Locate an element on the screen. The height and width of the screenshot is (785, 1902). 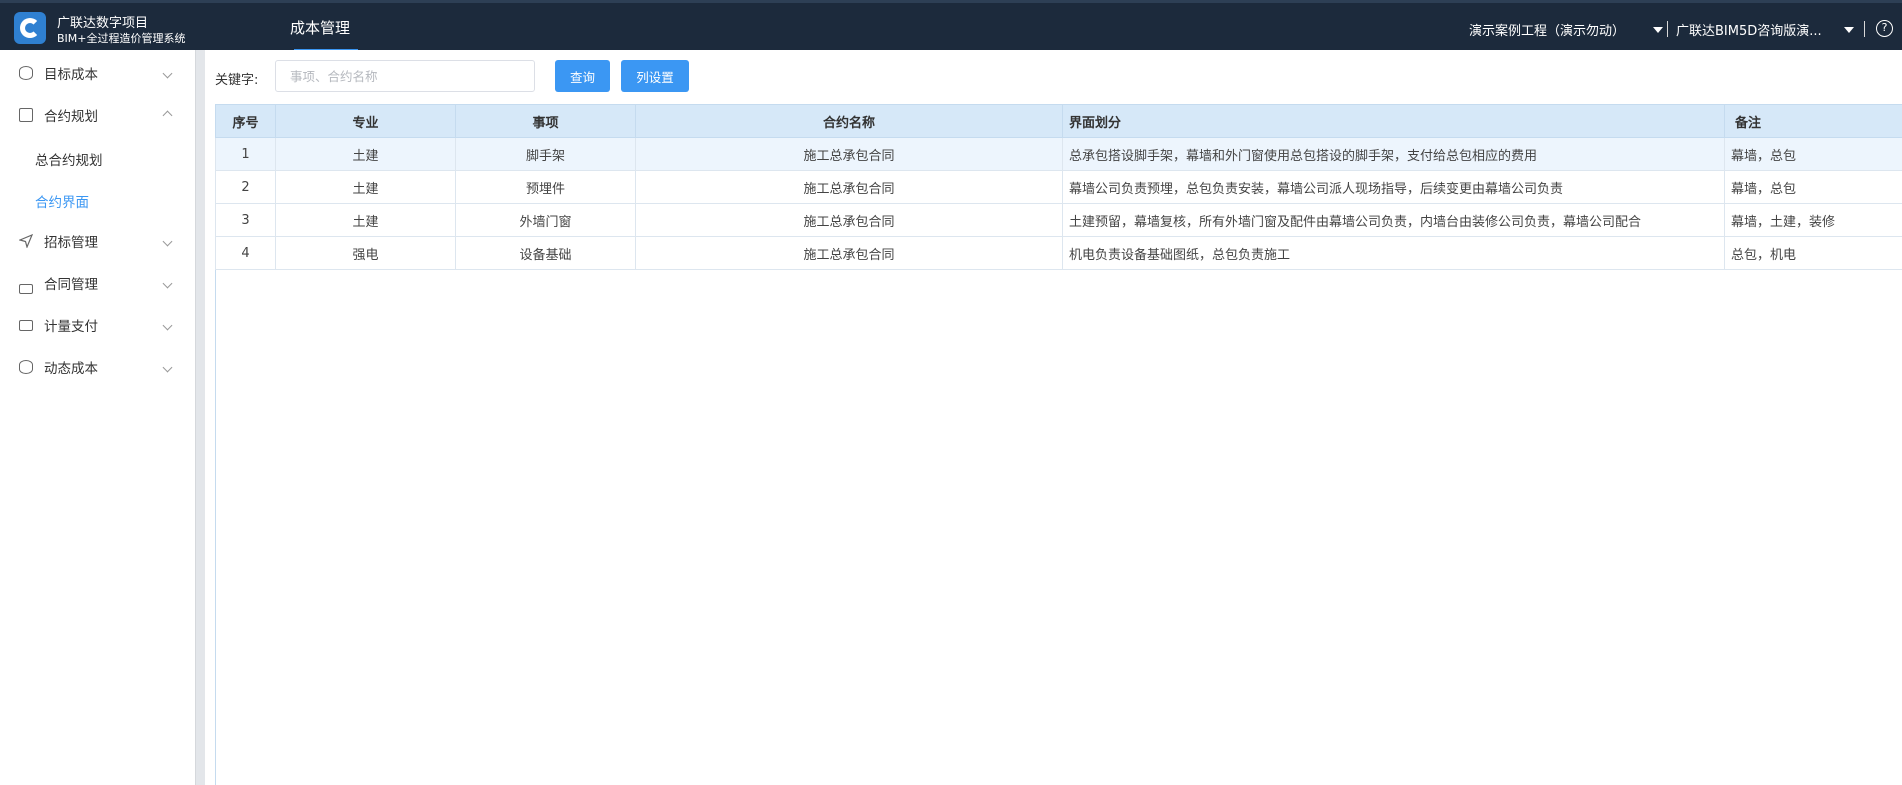
table-header-row: 序号 专业 事项 合约名称 界面划分 备注 is located at coordinates (1058, 121).